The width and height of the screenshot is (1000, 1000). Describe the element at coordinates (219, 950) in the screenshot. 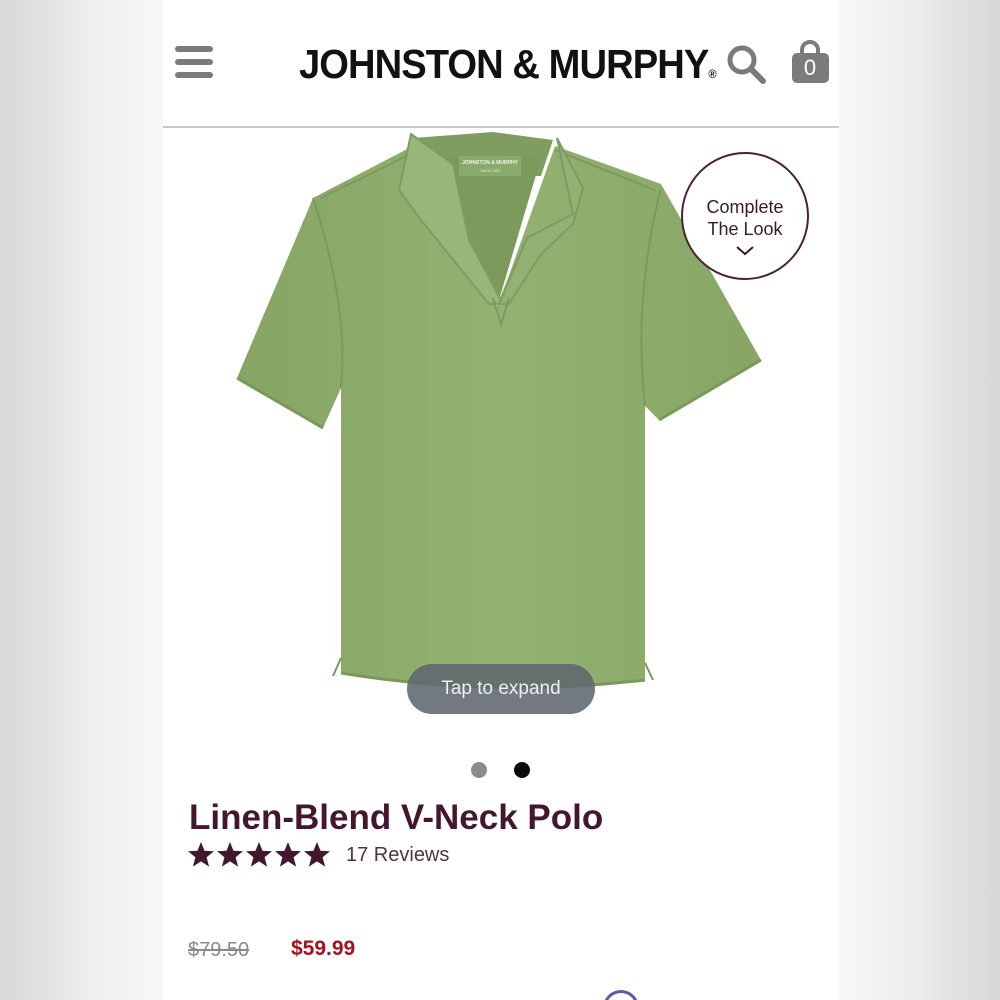

I see `original-price: $79.50` at that location.